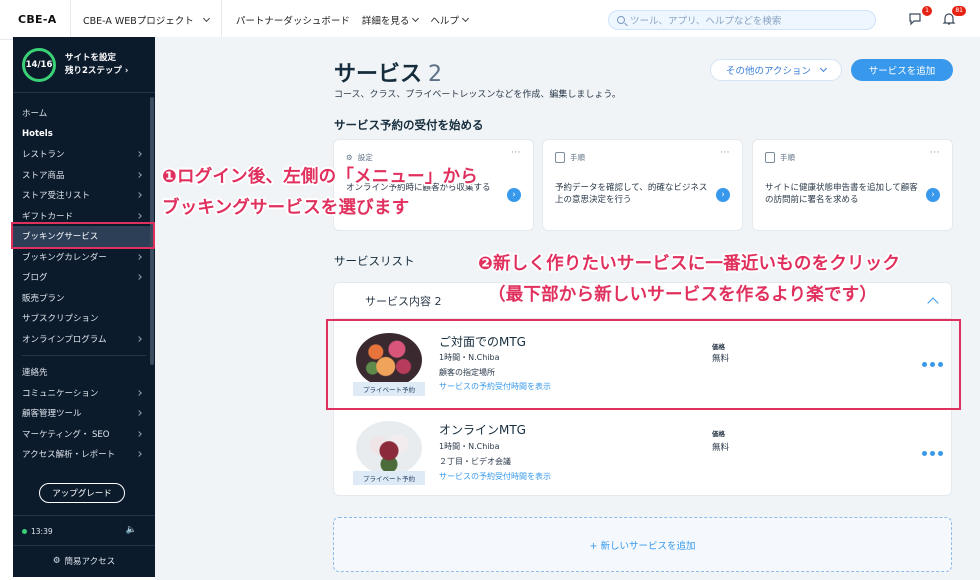 This screenshot has width=980, height=580. I want to click on sidebar-item-label: レストラン, so click(43, 155).